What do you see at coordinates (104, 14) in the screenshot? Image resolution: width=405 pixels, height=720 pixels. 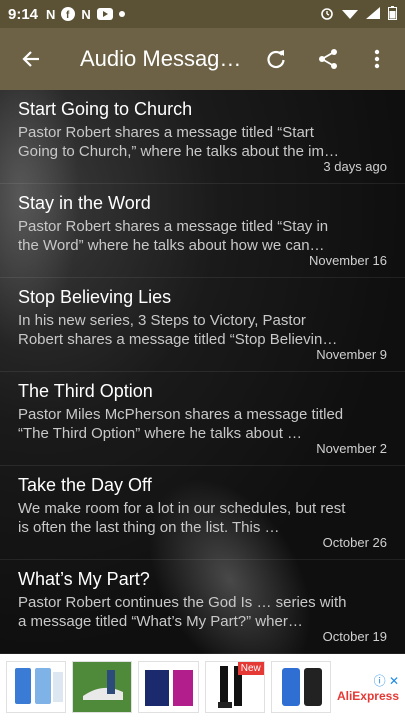 I see `notification-youtube-icon` at bounding box center [104, 14].